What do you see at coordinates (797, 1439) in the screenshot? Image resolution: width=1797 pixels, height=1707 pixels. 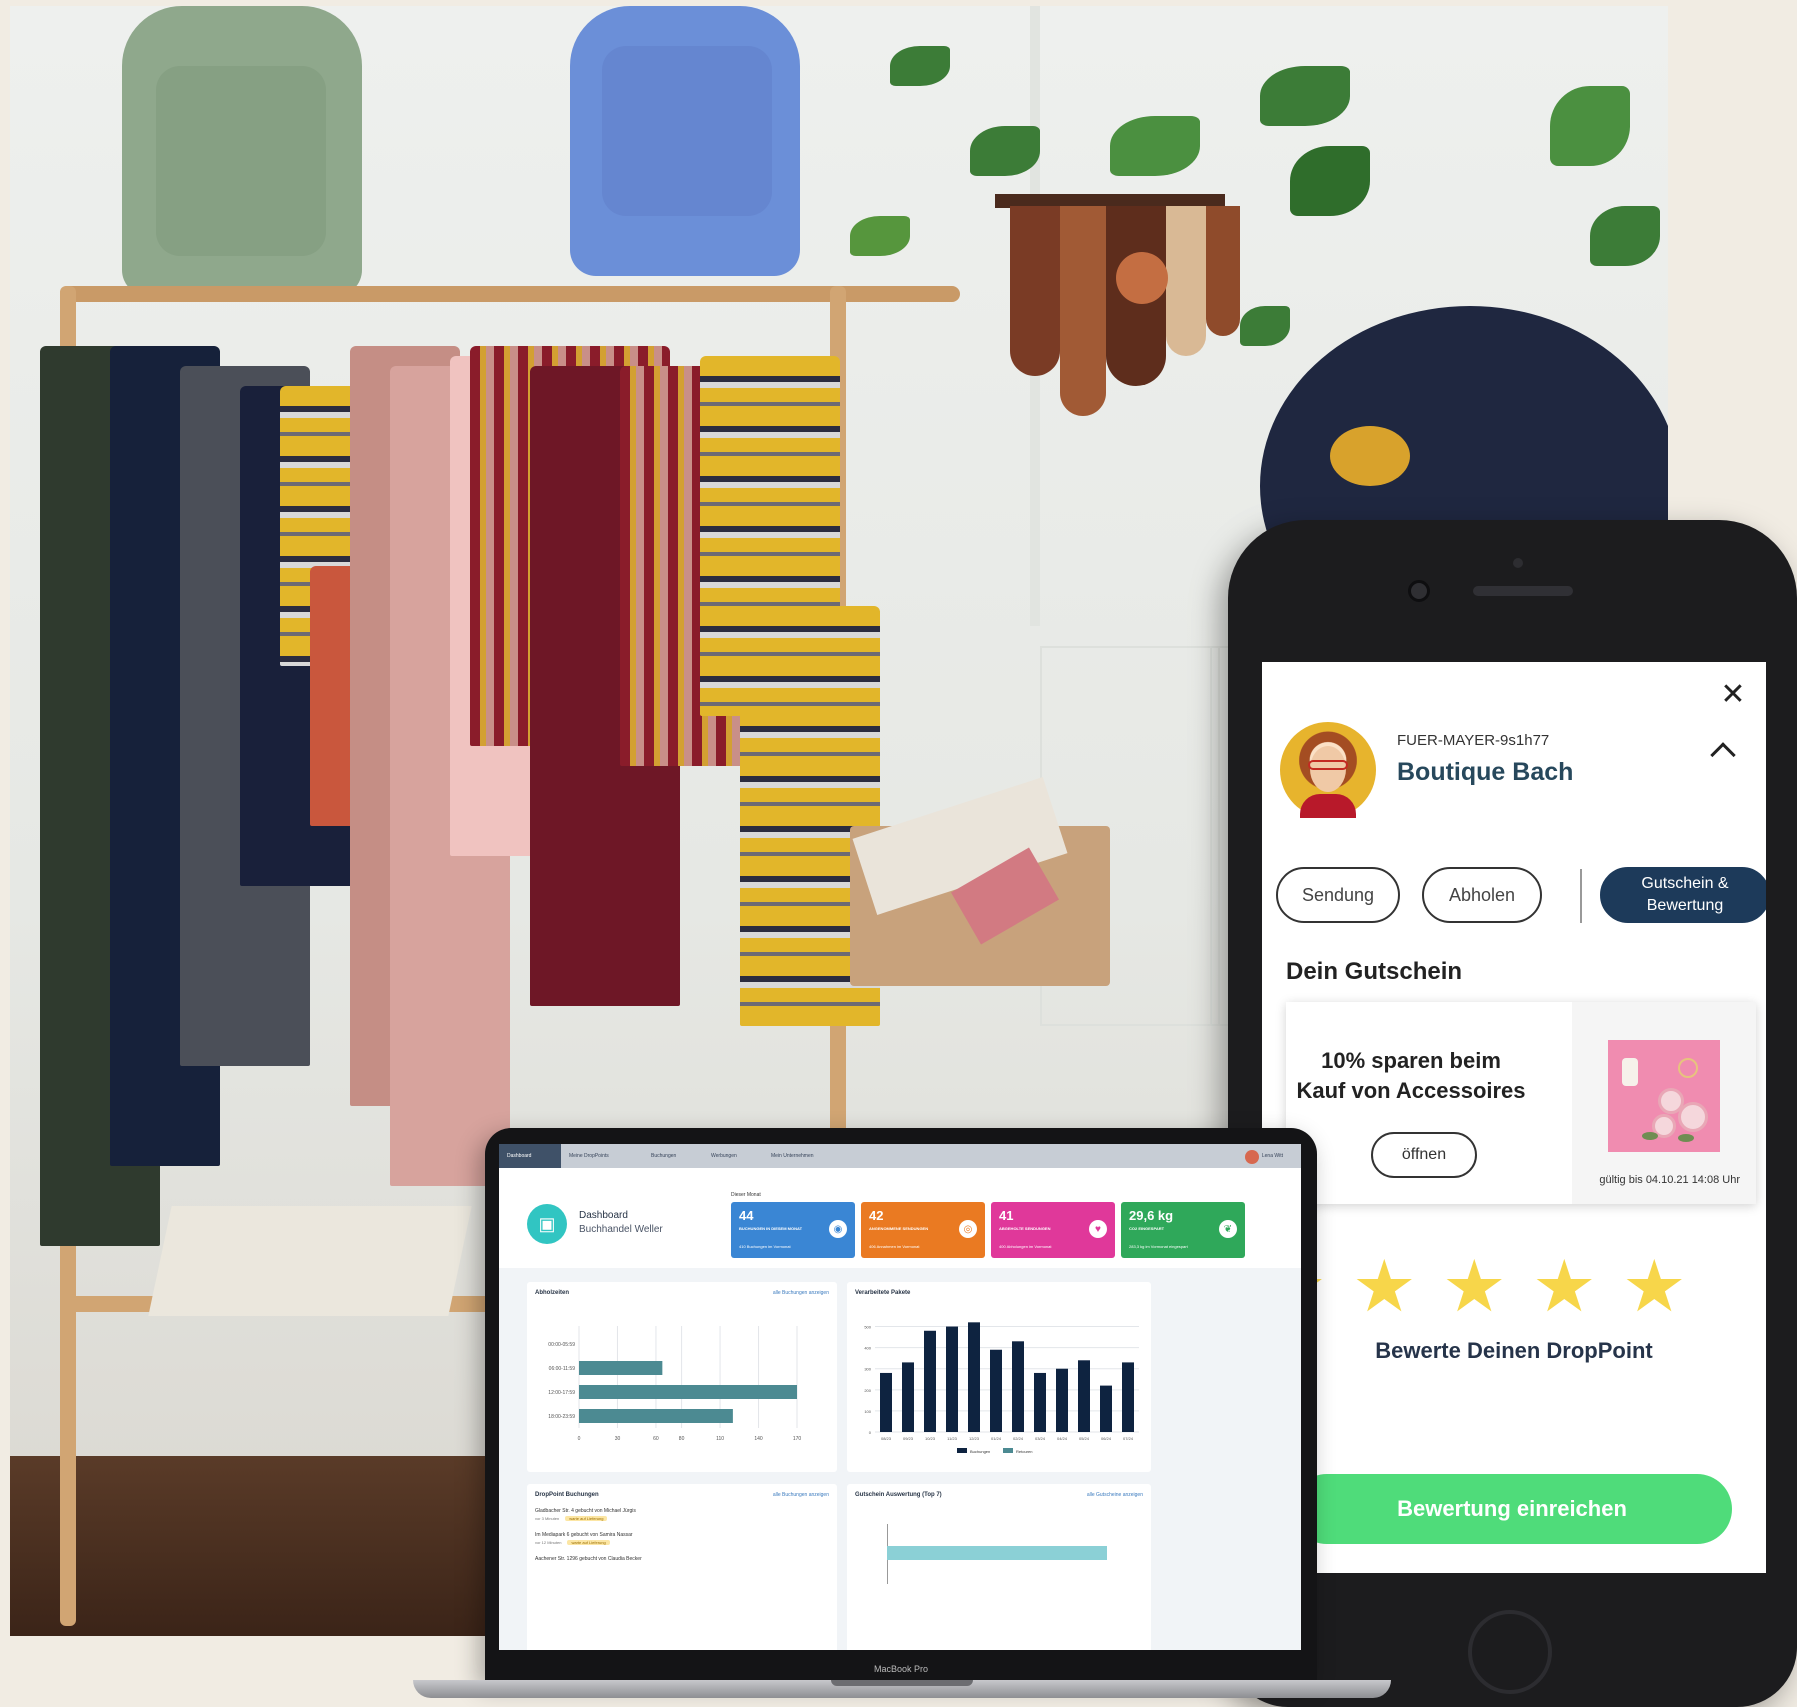 I see `tick-label: 170` at bounding box center [797, 1439].